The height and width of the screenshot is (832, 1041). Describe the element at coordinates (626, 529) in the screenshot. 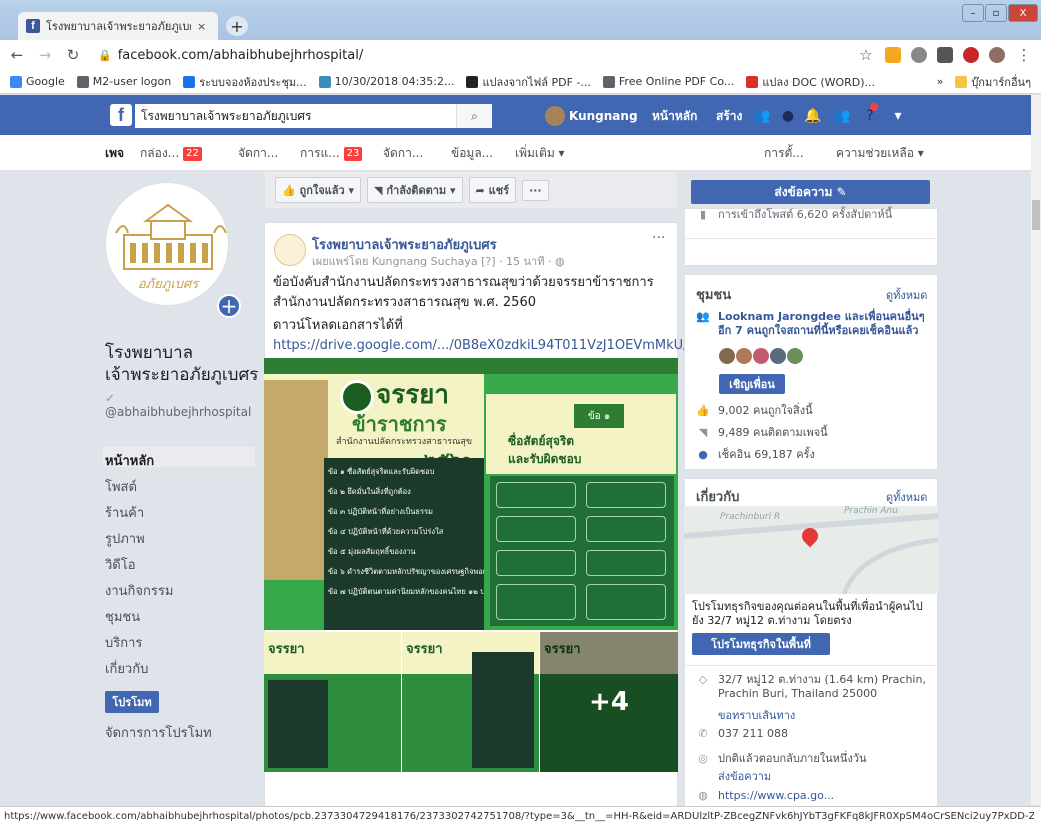

I see `image-box` at that location.